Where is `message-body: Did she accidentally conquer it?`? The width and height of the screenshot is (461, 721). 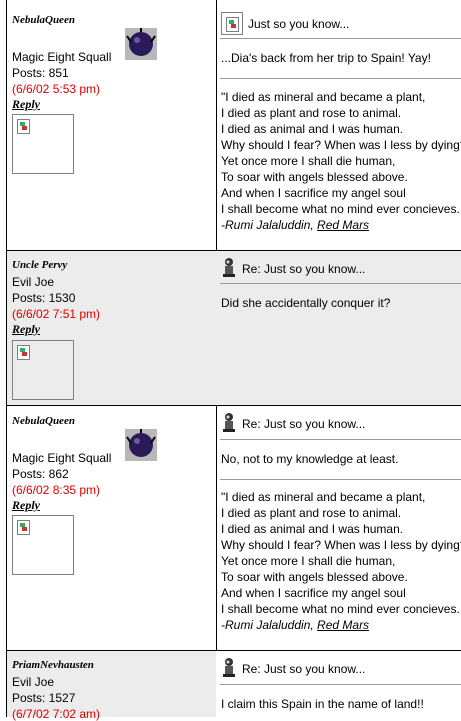
message-body: Did she accidentally conquer it? is located at coordinates (306, 303).